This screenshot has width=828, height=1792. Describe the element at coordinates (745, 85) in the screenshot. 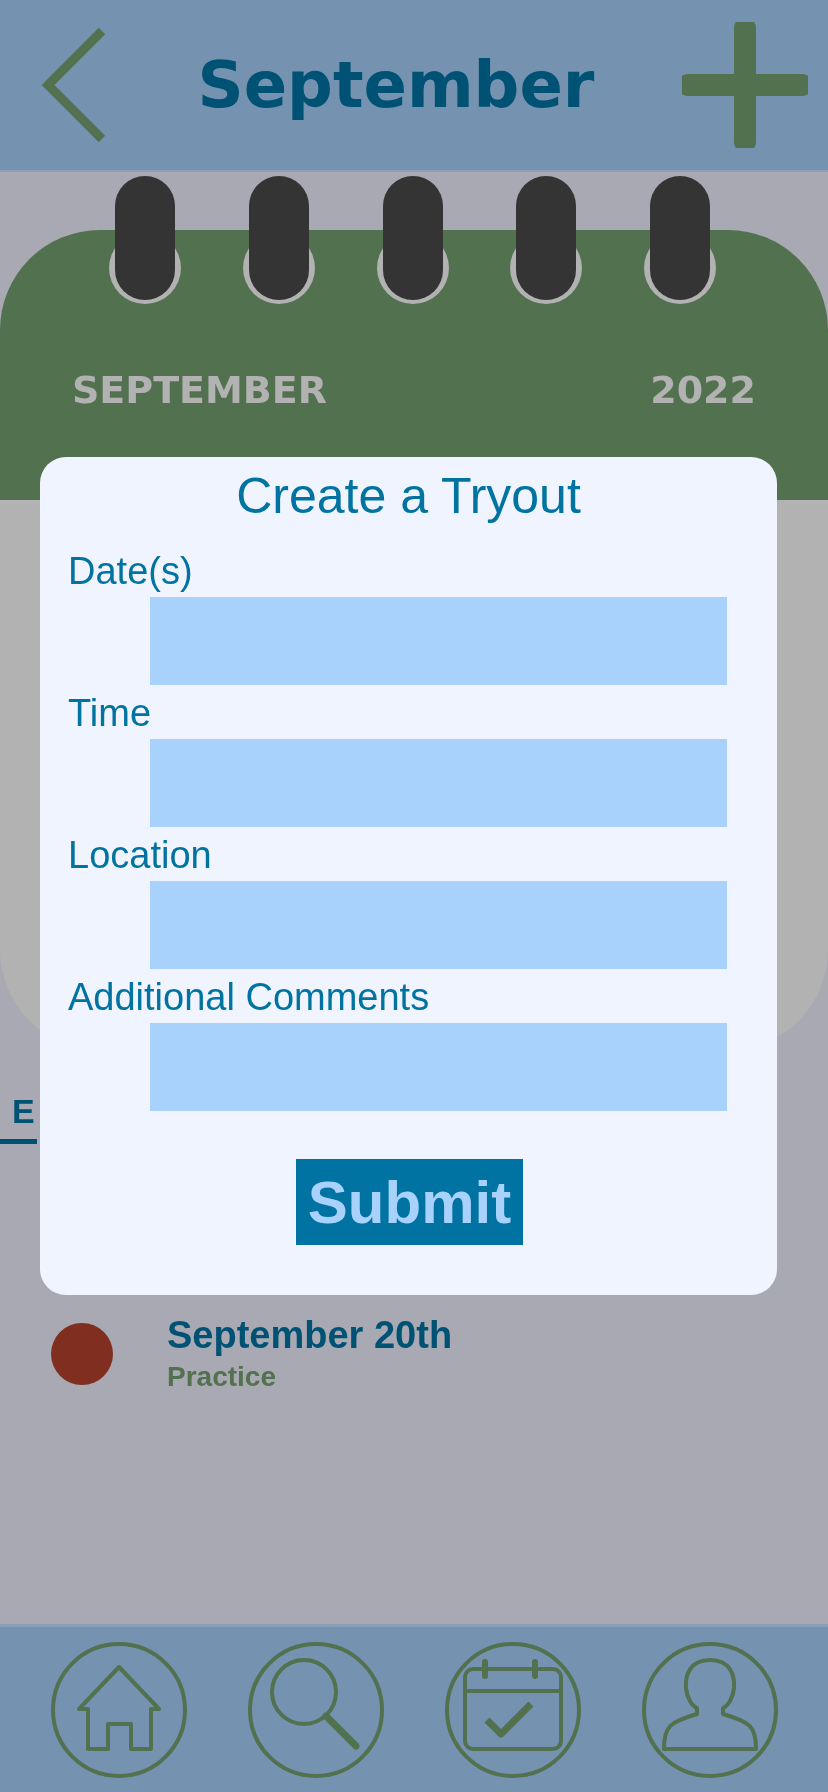

I see `plus-icon` at that location.